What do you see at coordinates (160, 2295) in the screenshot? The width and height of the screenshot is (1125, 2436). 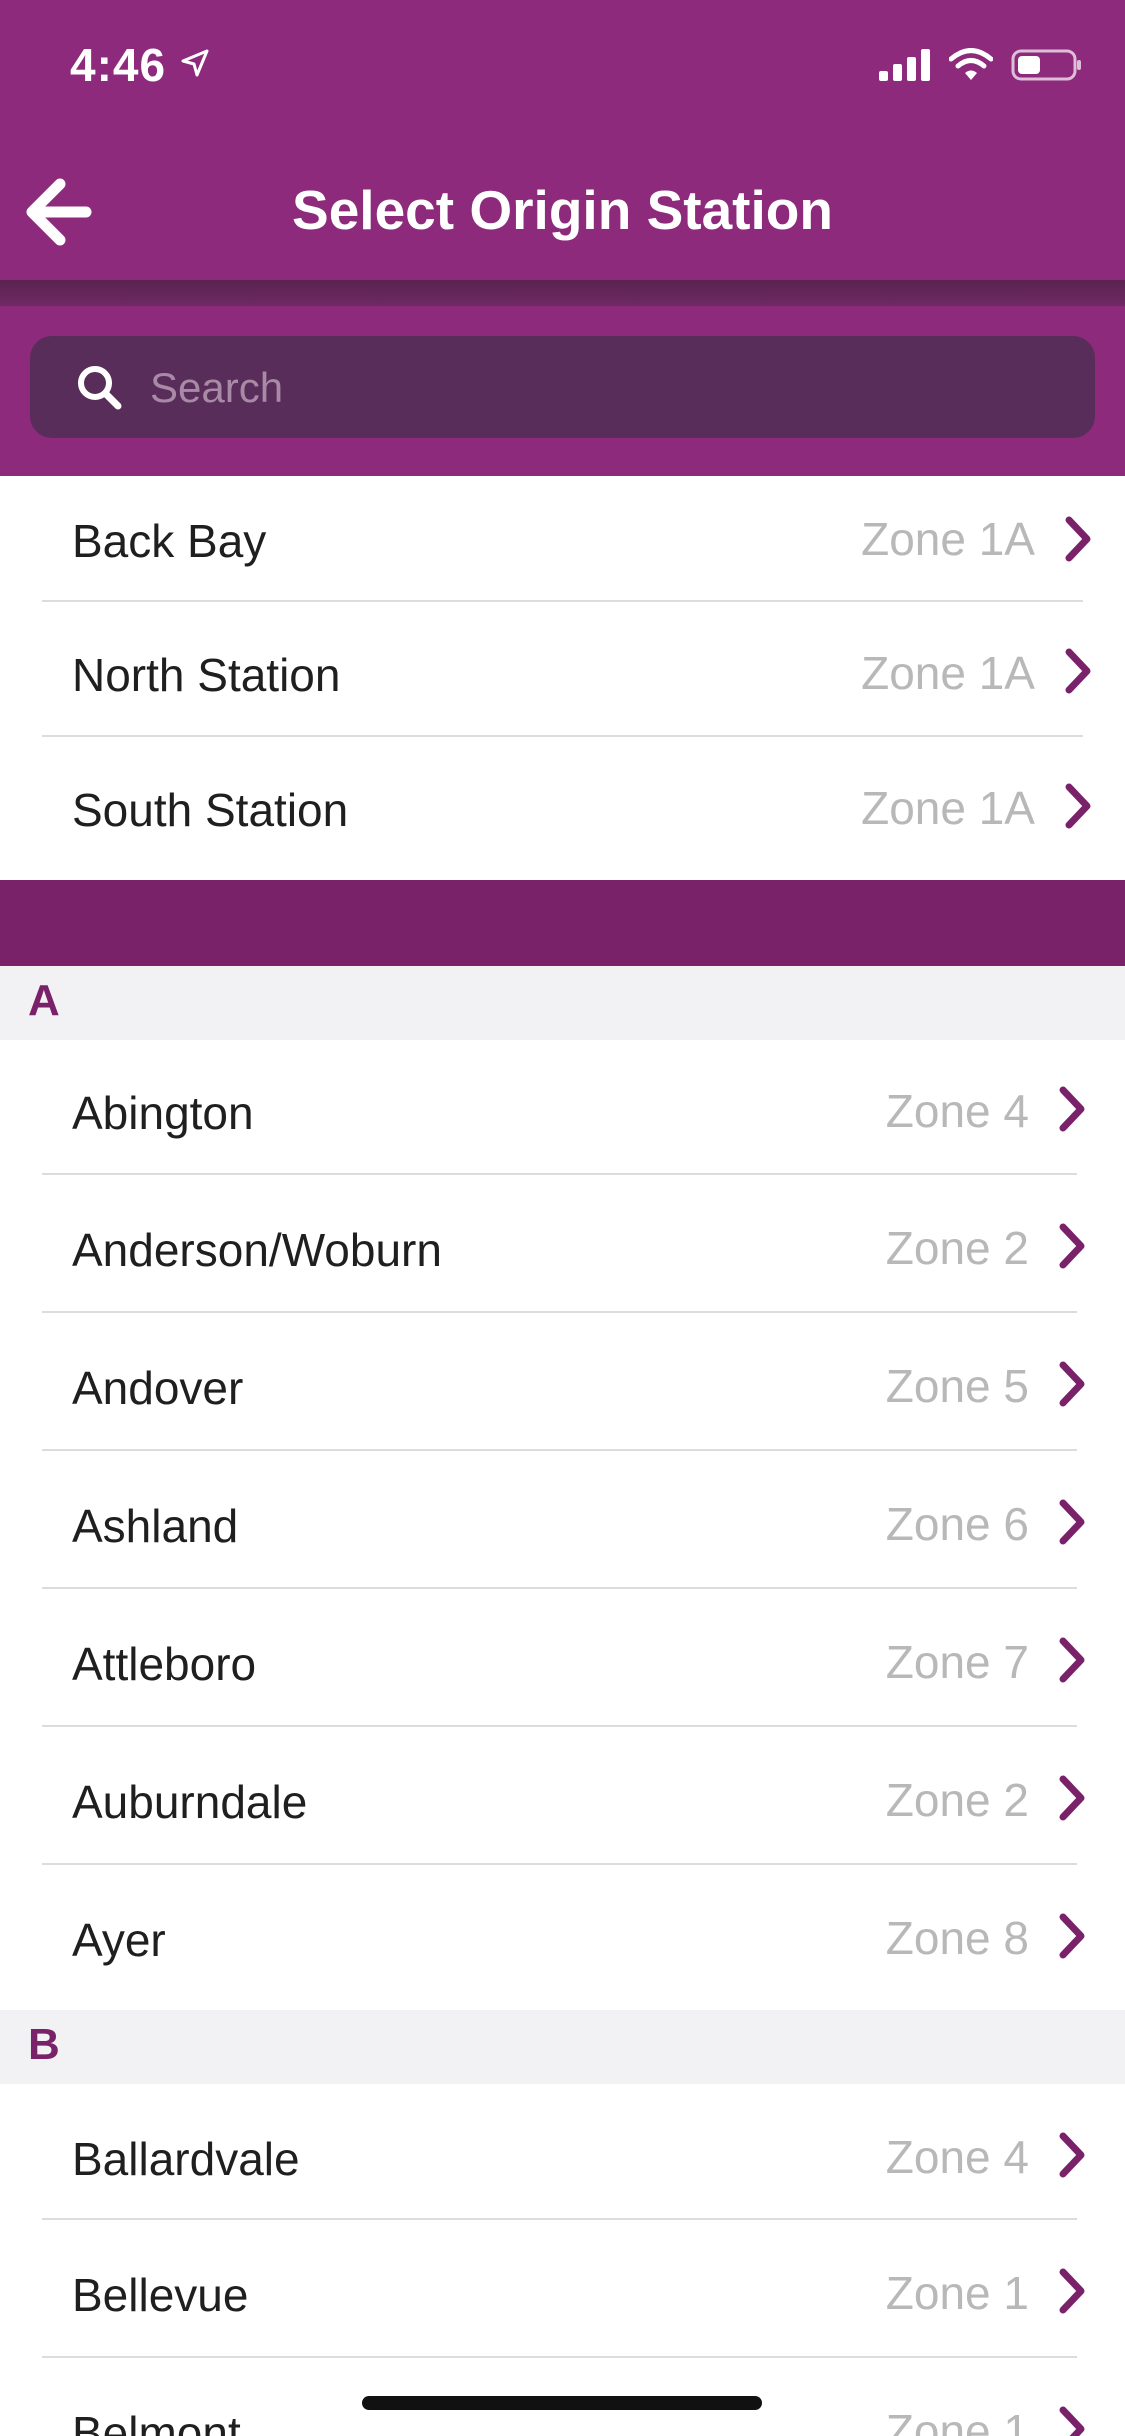 I see `station-name: Bellevue` at bounding box center [160, 2295].